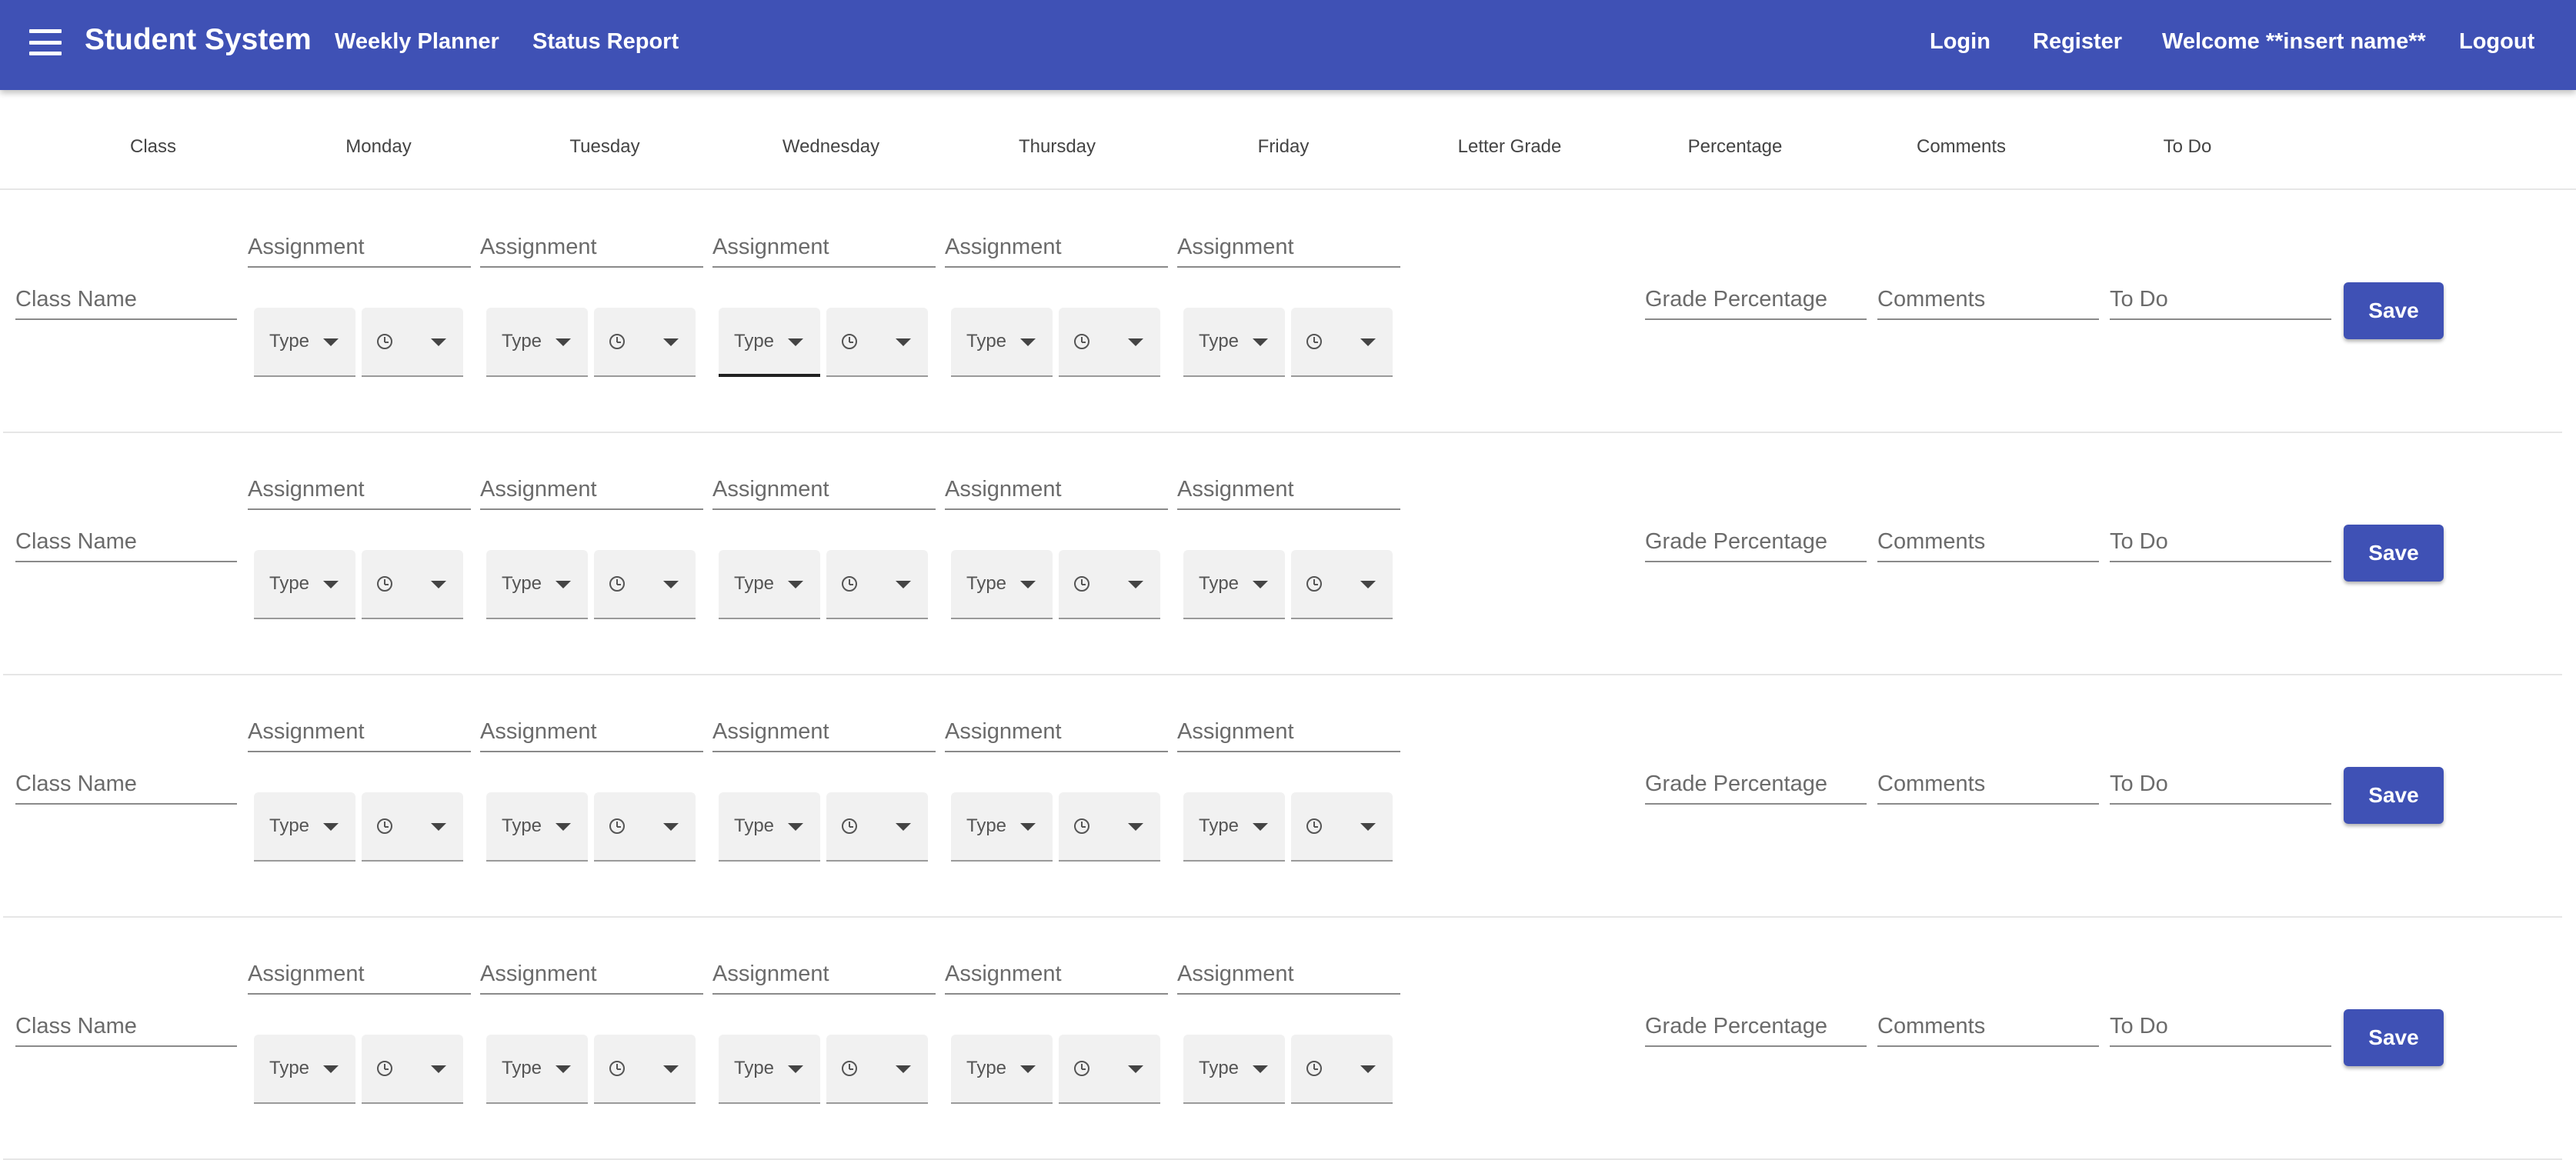 The height and width of the screenshot is (1160, 2576). What do you see at coordinates (1932, 784) in the screenshot?
I see `comments-field-placeholder: Comments` at bounding box center [1932, 784].